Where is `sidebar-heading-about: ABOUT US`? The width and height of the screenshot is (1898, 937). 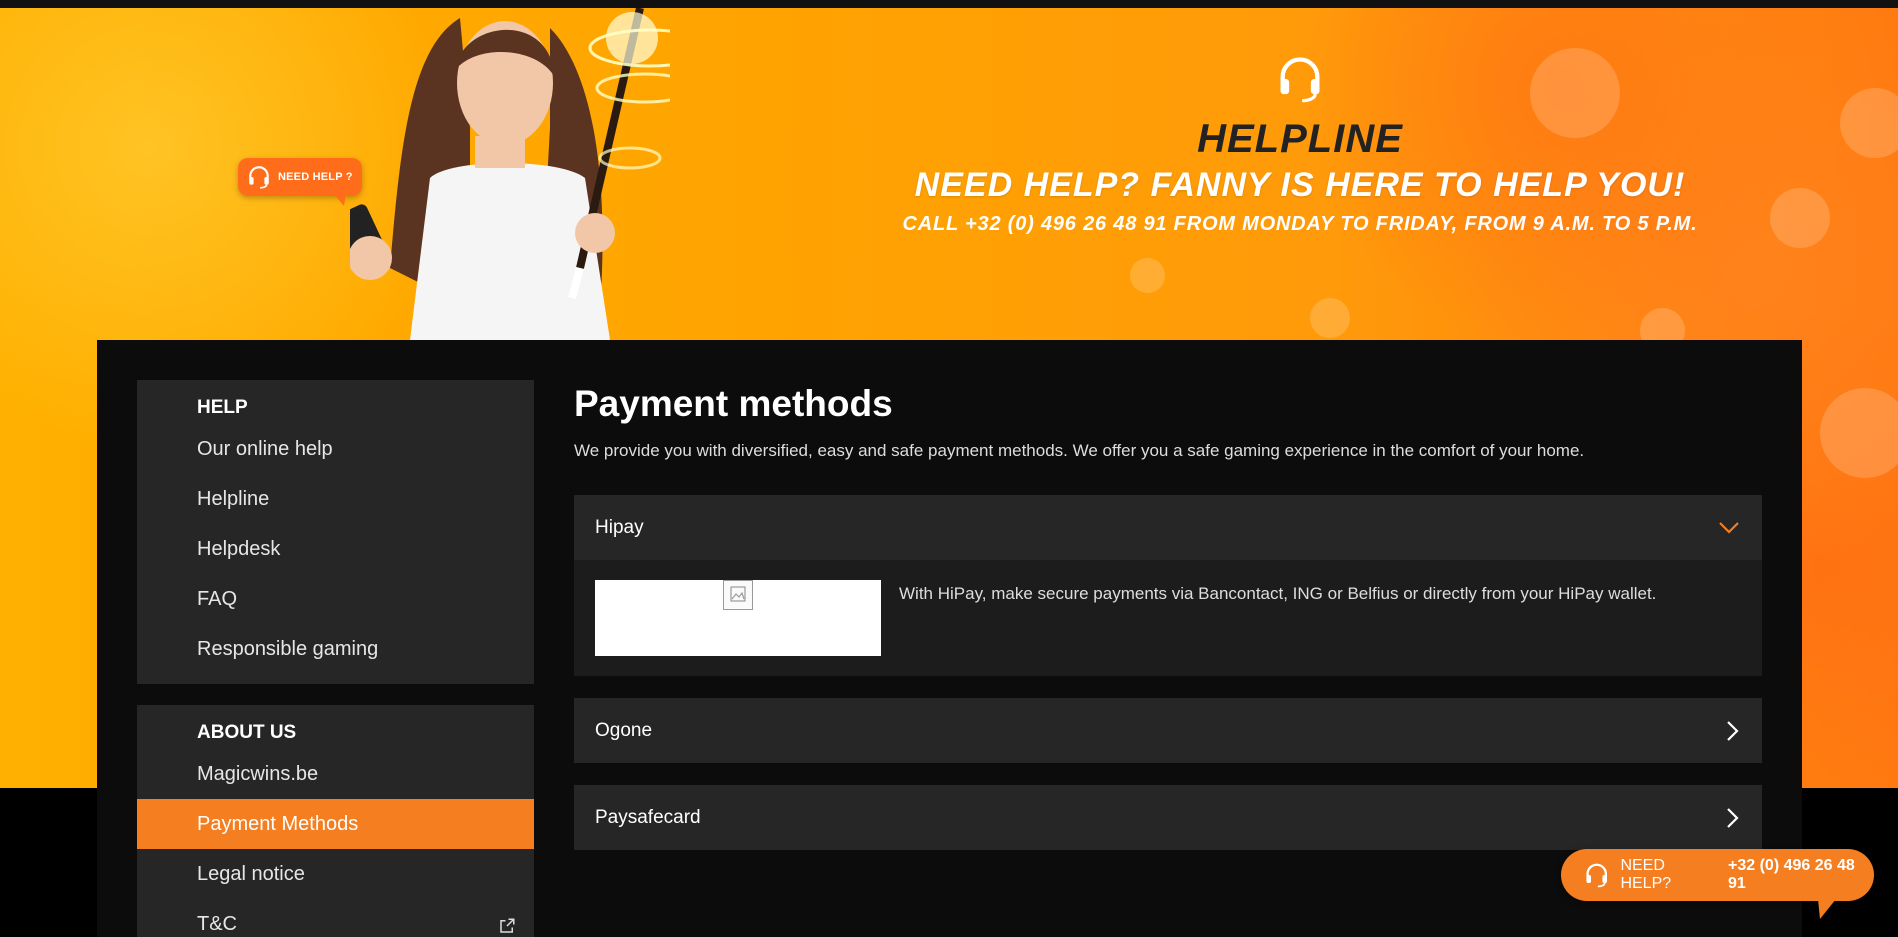 sidebar-heading-about: ABOUT US is located at coordinates (247, 732).